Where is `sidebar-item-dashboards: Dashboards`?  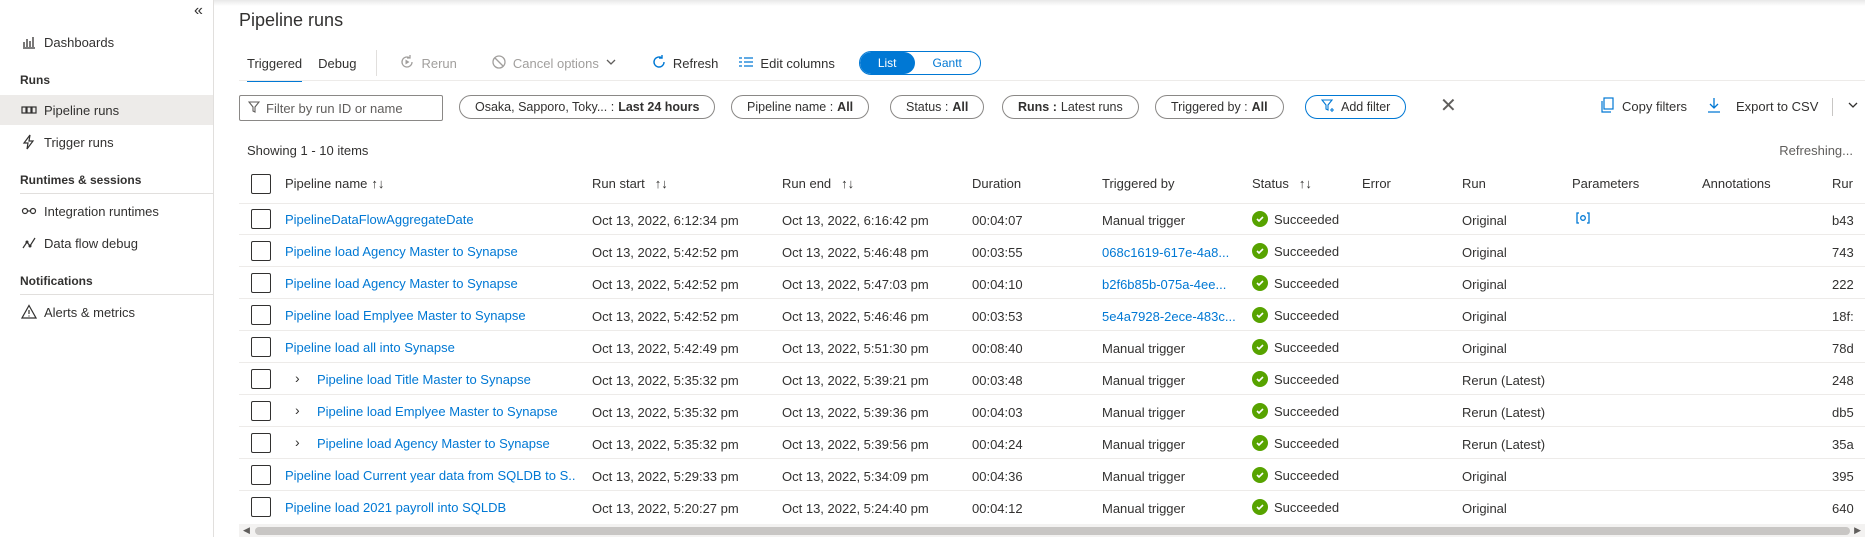
sidebar-item-dashboards: Dashboards is located at coordinates (106, 42).